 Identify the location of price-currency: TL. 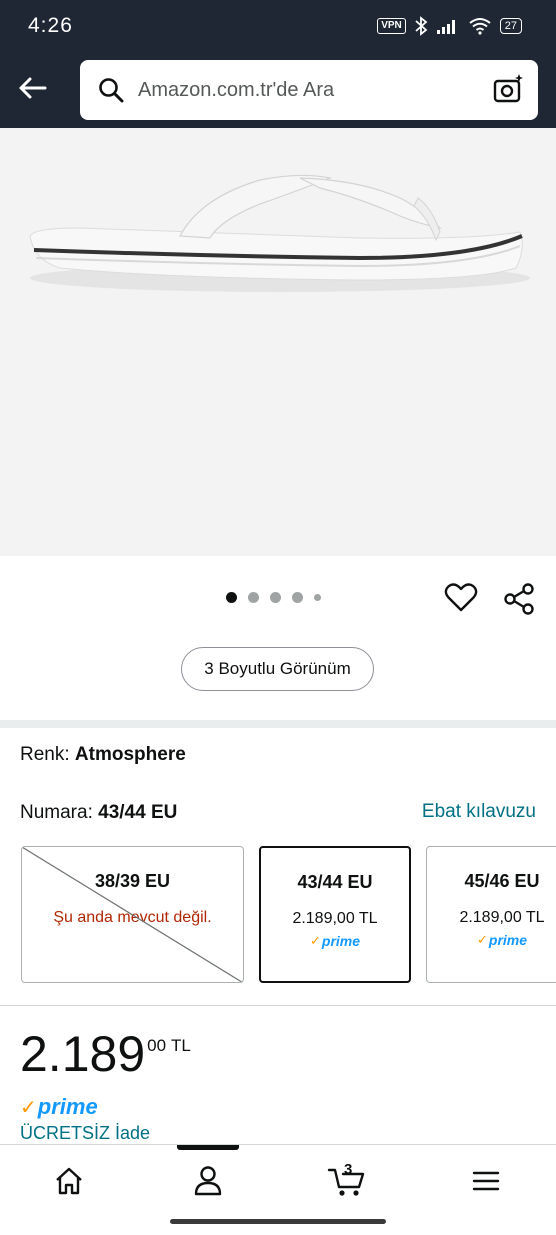
(181, 1045).